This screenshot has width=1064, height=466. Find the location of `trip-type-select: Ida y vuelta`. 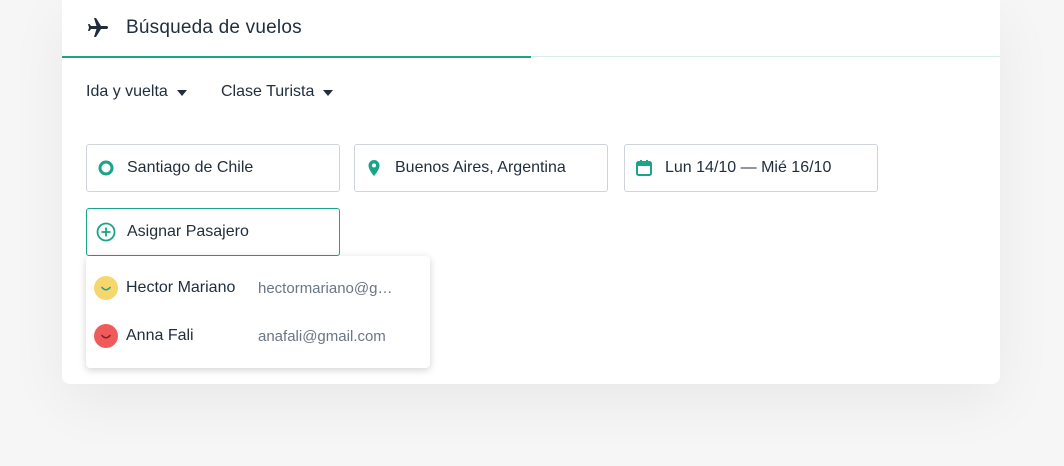

trip-type-select: Ida y vuelta is located at coordinates (136, 92).